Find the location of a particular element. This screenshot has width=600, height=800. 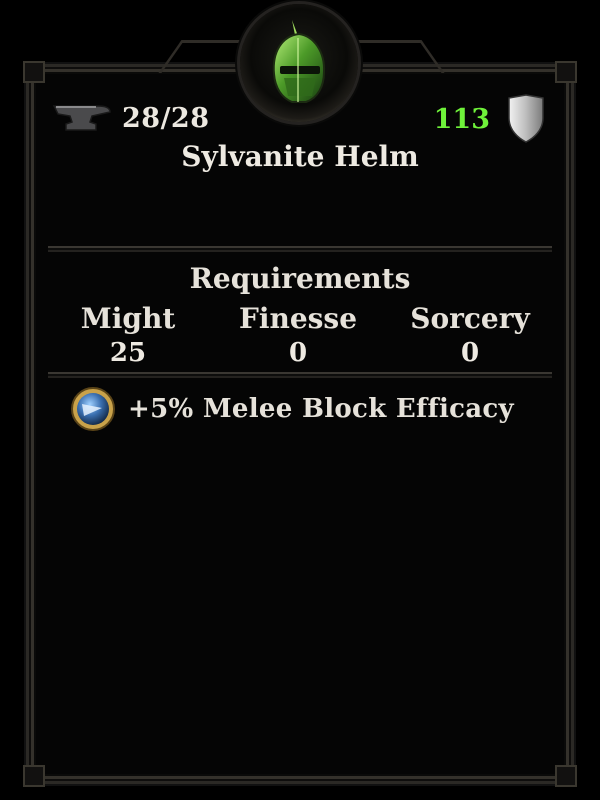

item-icon-medallion is located at coordinates (299, 63).